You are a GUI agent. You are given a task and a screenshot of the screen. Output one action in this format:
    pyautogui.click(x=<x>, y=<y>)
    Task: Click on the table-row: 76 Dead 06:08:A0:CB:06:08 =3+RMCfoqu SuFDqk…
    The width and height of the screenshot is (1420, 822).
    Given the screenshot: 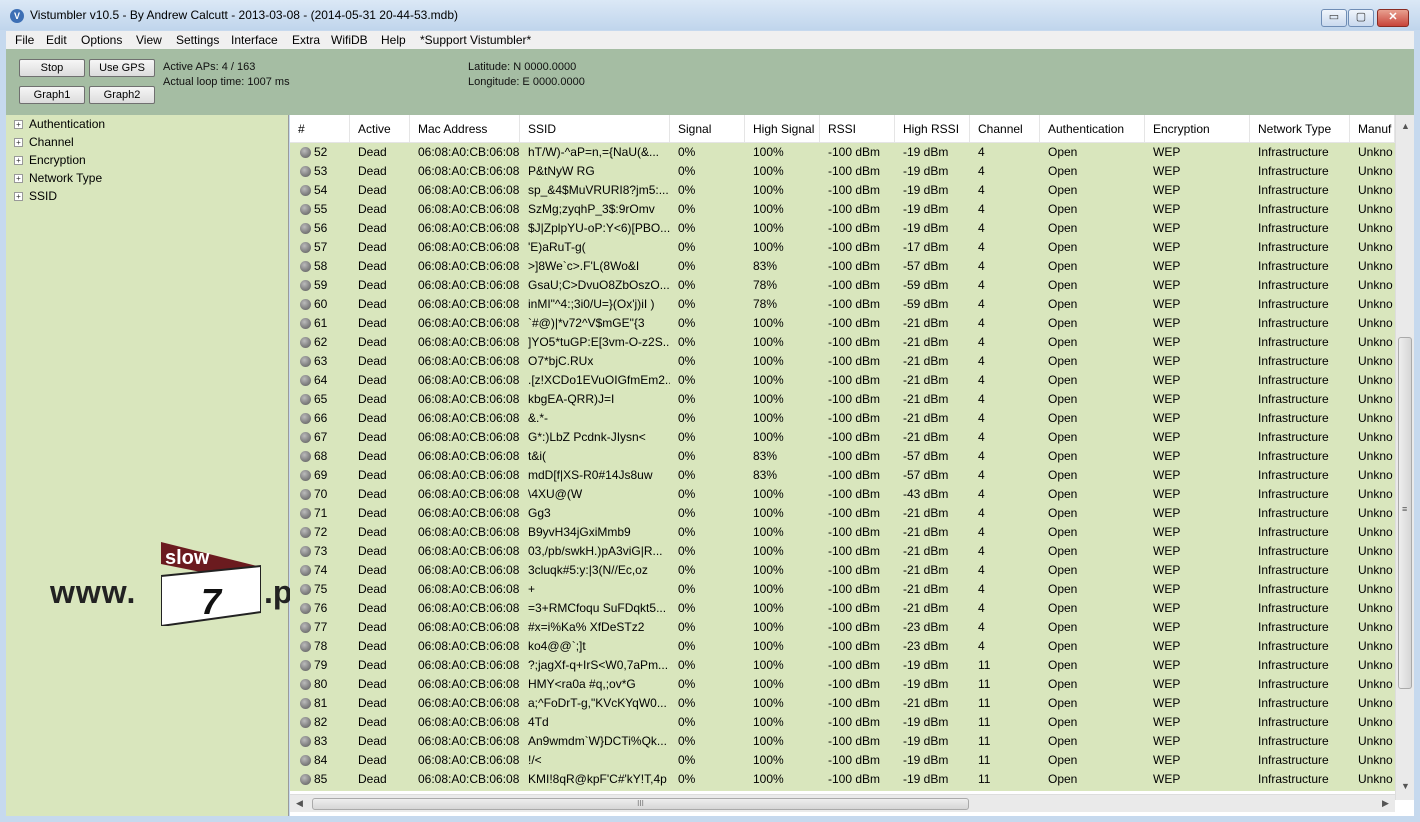 What is the action you would take?
    pyautogui.click(x=842, y=608)
    